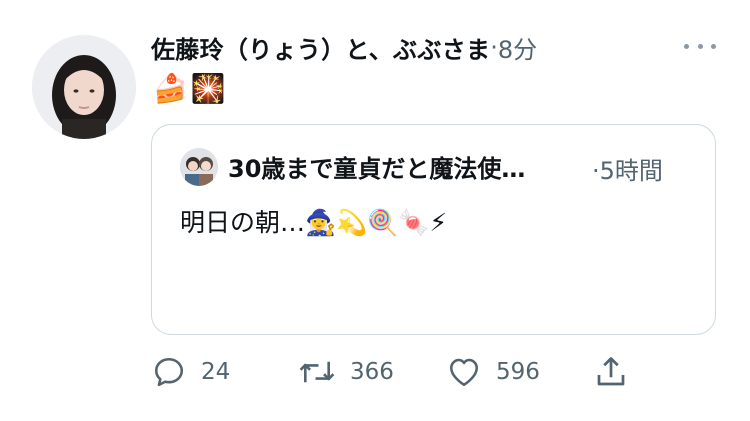 This screenshot has height=421, width=750. I want to click on quoted-author-avatar, so click(199, 167).